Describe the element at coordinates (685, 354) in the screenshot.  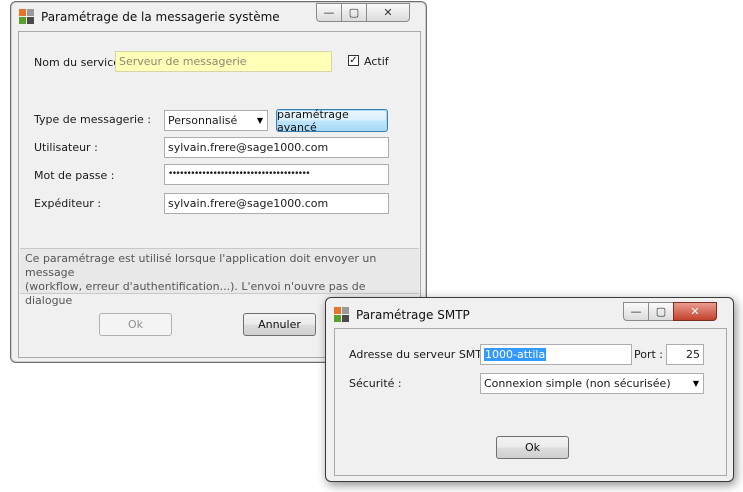
I see `port-input: 25` at that location.